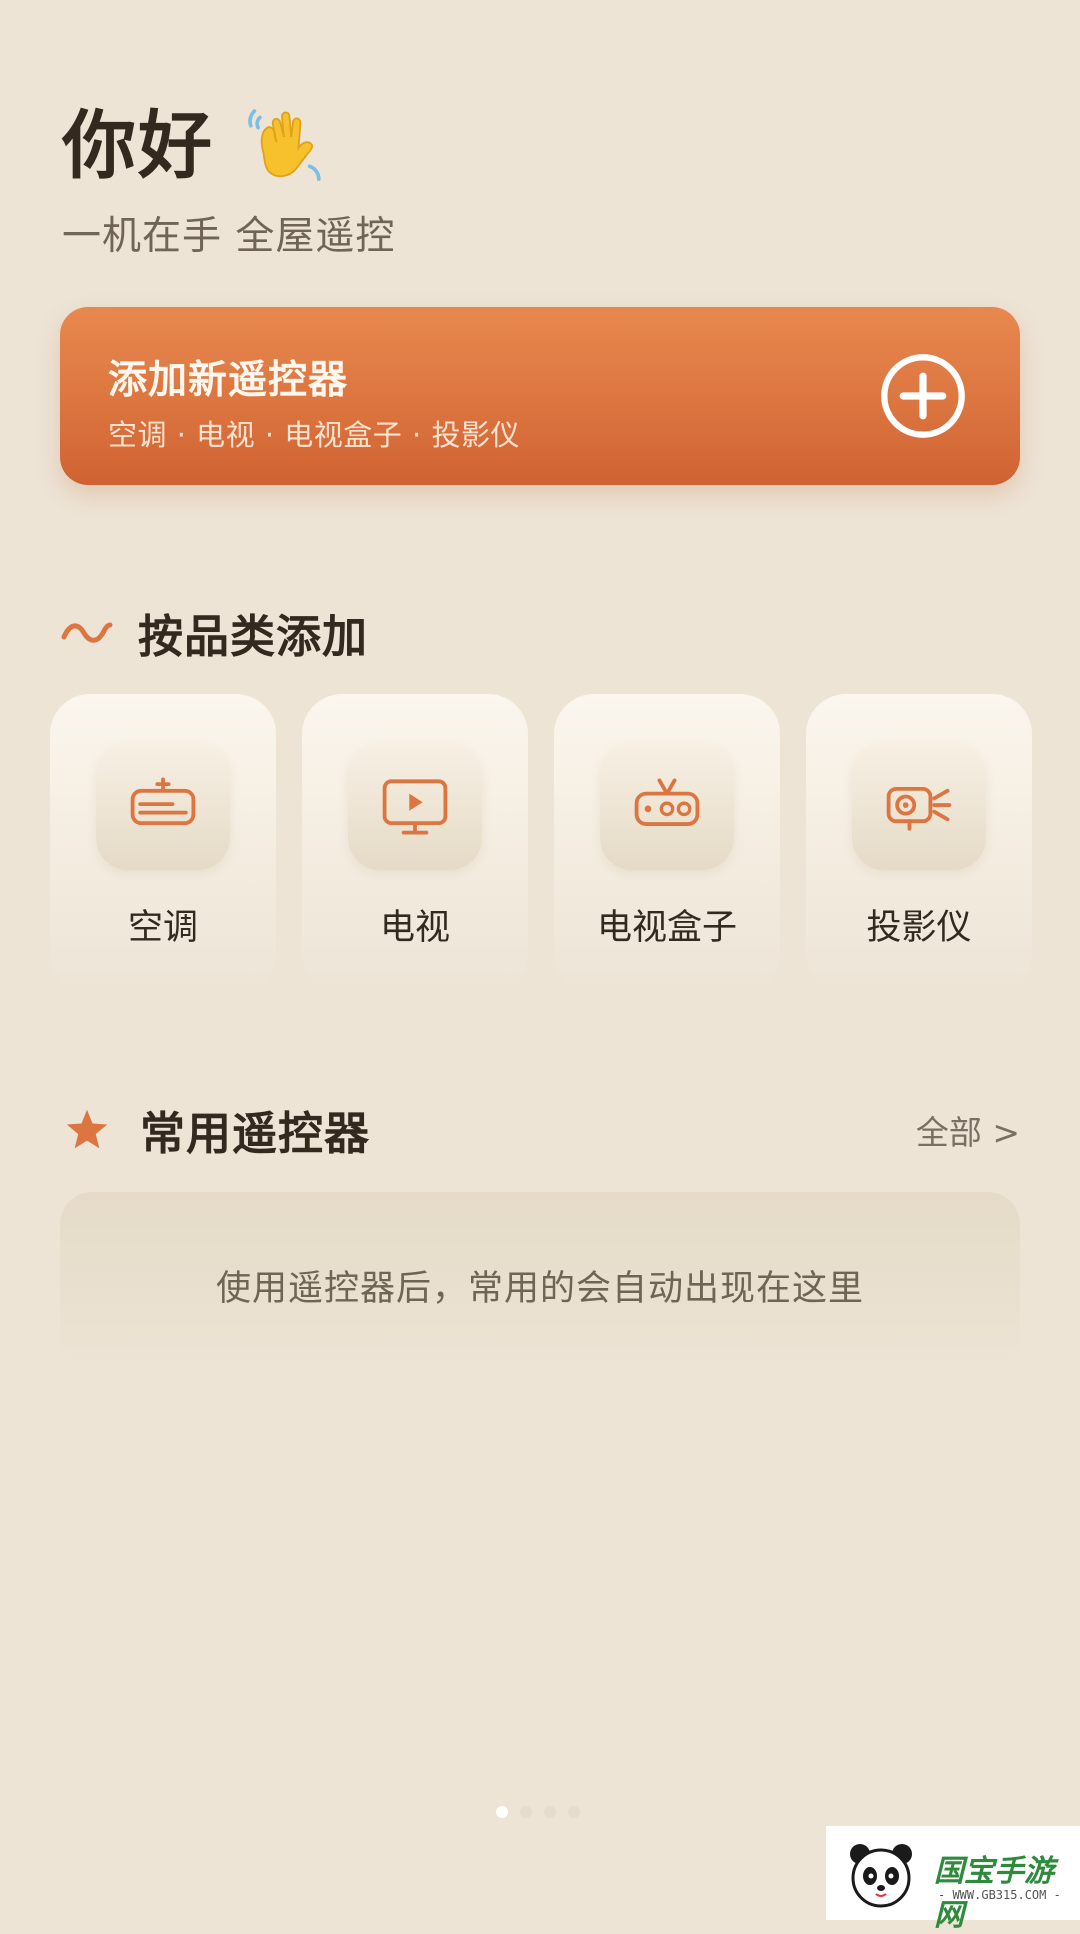 This screenshot has height=1934, width=1080. Describe the element at coordinates (541, 844) in the screenshot. I see `category-list: 空调 电视 电视盒子 投影仪` at that location.